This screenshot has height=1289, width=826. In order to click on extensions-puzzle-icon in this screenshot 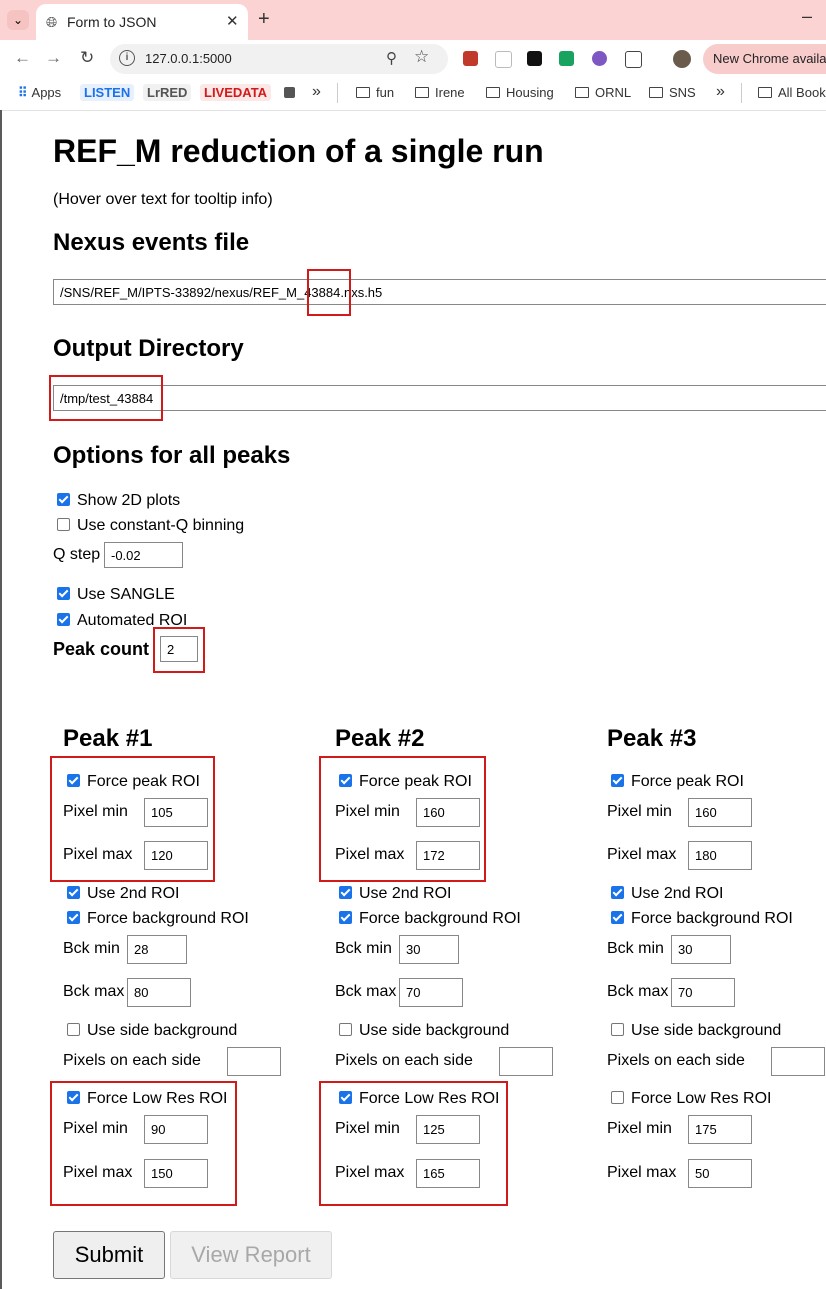, I will do `click(633, 59)`.